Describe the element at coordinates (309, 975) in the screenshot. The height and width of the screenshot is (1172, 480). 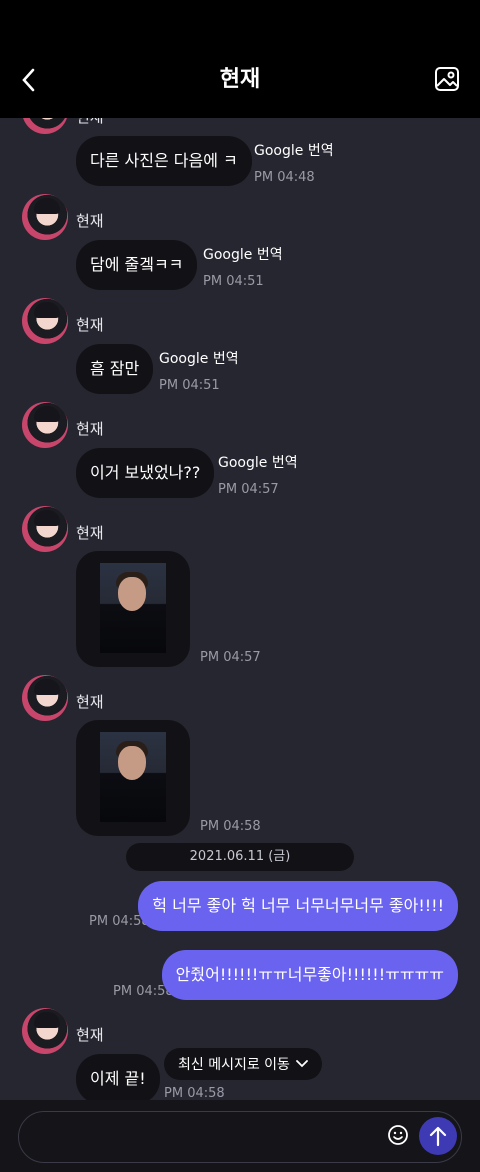
I see `my-message-bubble: 안줬어!!!!!!ㅠㅠ너무좋아!!!!!!ㅠㅠㅠㅠ` at that location.